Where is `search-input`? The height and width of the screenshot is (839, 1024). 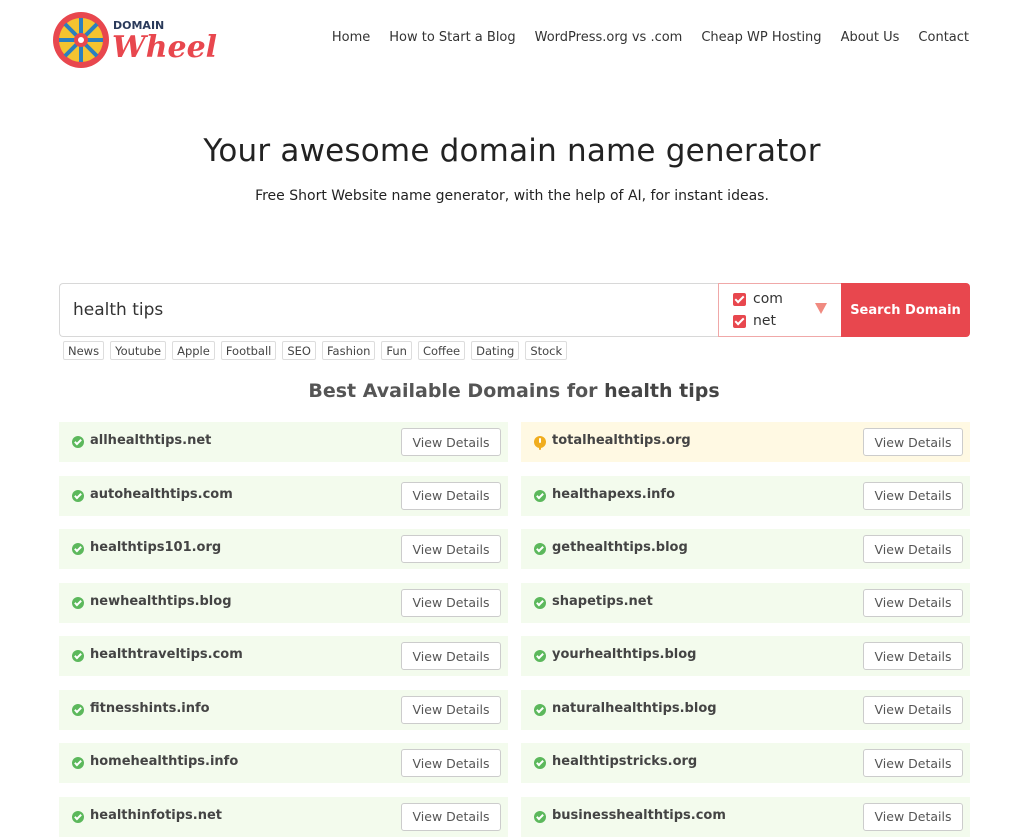
search-input is located at coordinates (388, 310).